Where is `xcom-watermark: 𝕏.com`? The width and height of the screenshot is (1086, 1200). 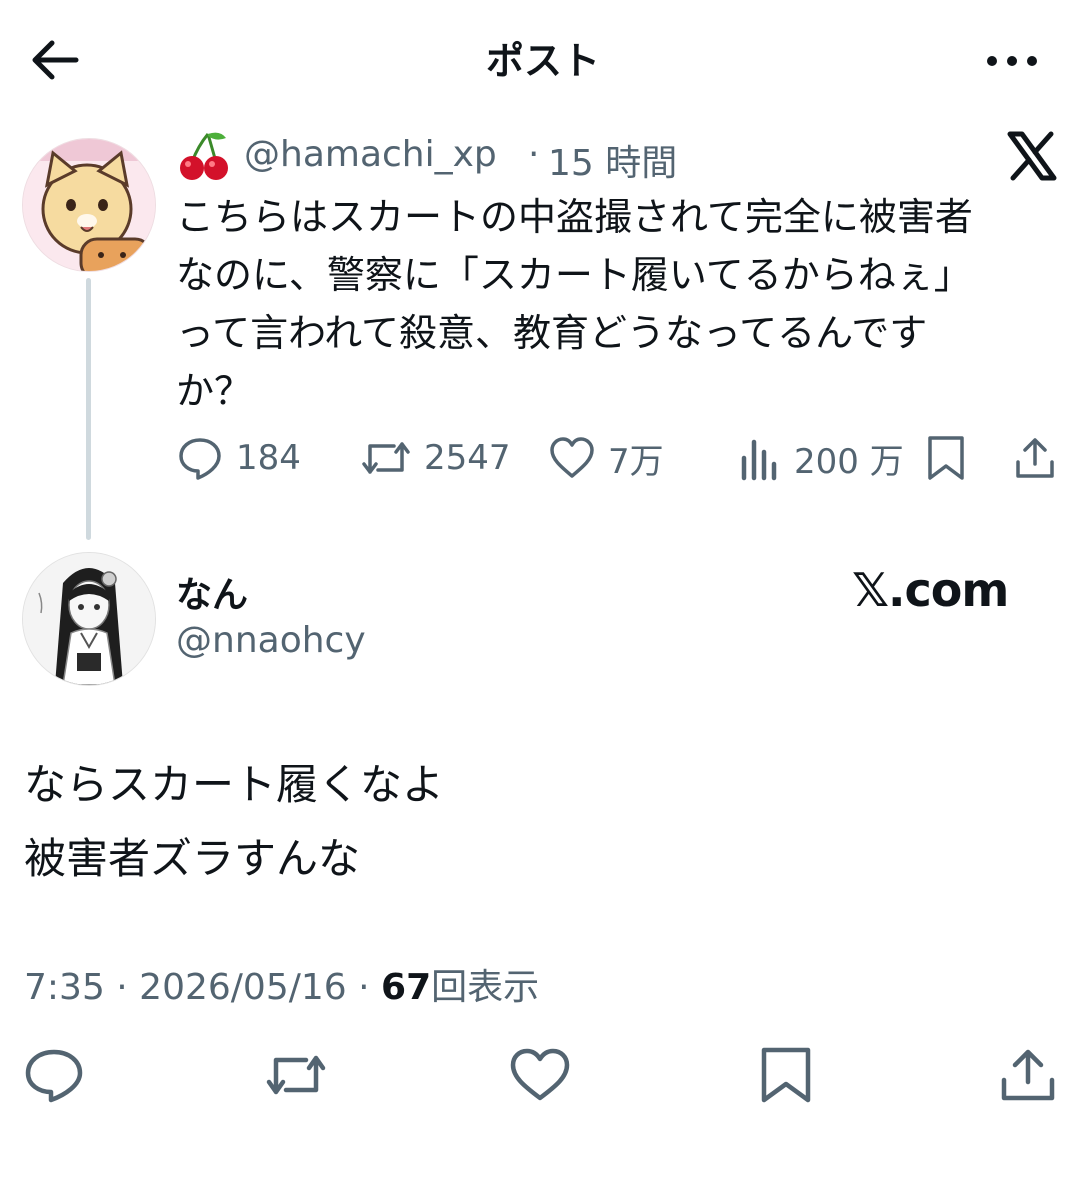
xcom-watermark: 𝕏.com is located at coordinates (930, 590).